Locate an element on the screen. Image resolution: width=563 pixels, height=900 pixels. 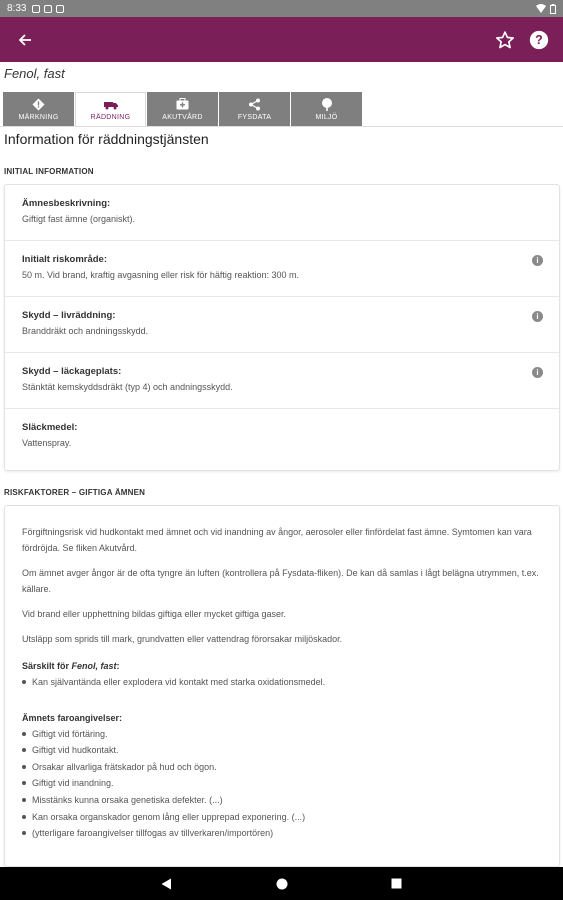
nav-recents-square-icon is located at coordinates (396, 883).